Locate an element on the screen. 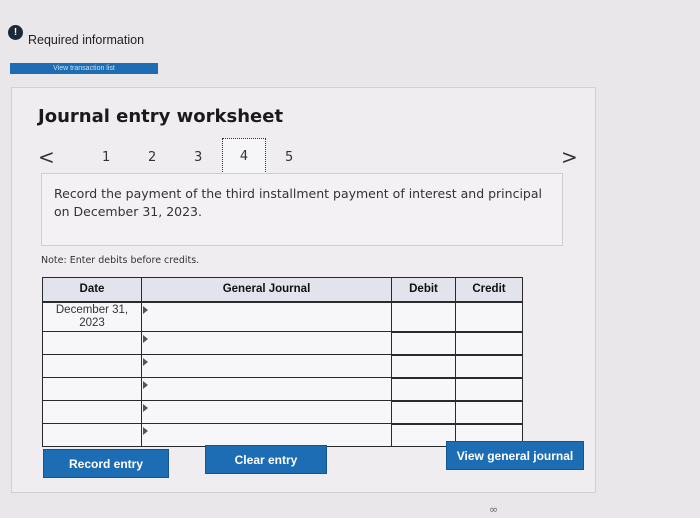 The image size is (700, 518). chevron-right-icon: > is located at coordinates (569, 157).